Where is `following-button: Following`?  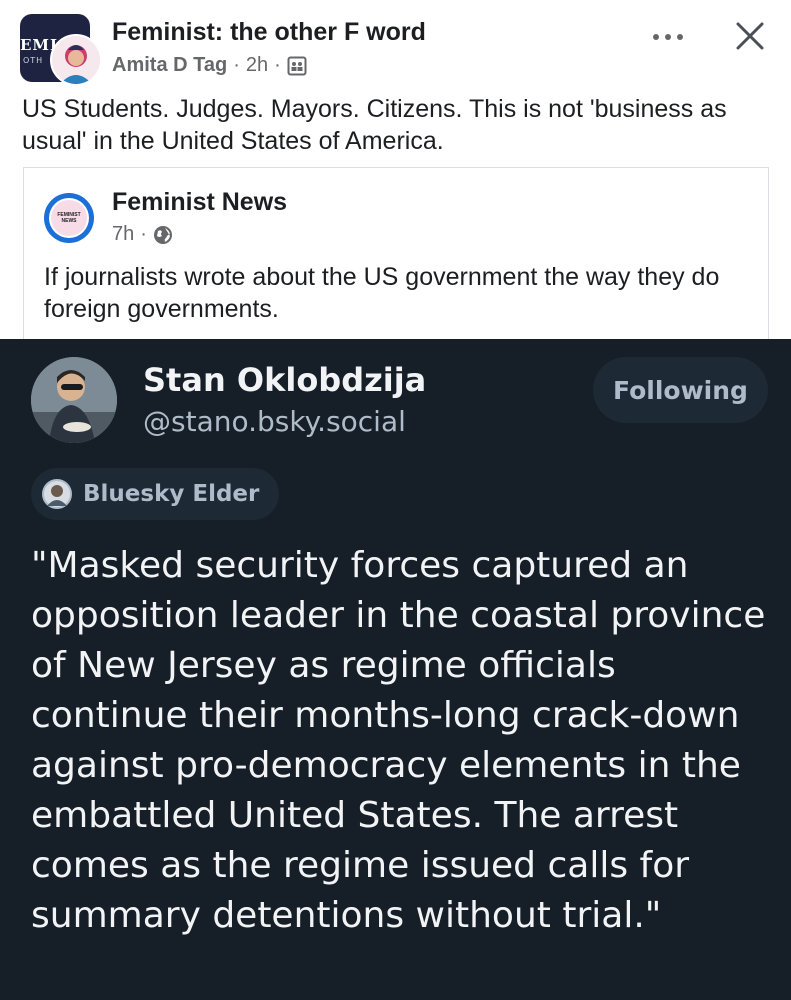
following-button: Following is located at coordinates (680, 390).